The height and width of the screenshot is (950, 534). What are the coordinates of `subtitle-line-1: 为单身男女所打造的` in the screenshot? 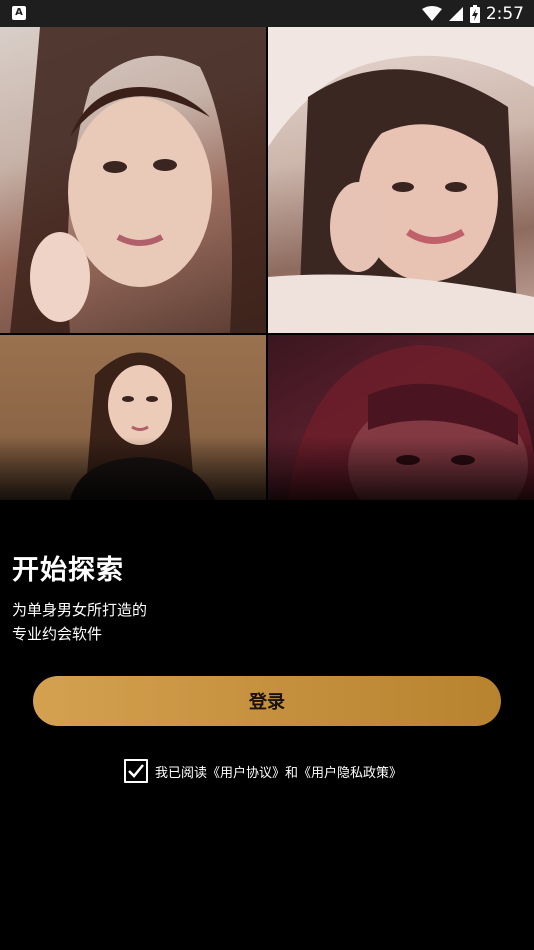 It's located at (80, 610).